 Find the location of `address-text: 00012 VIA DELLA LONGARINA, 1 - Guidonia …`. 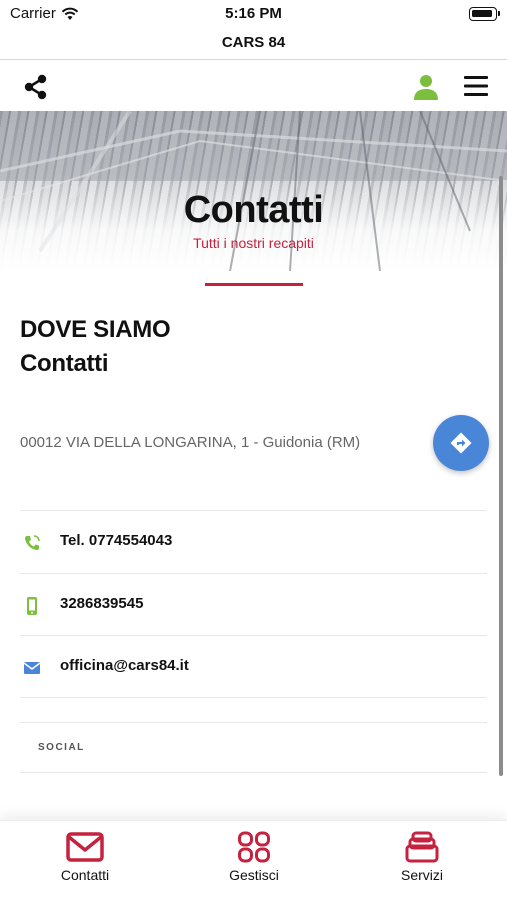

address-text: 00012 VIA DELLA LONGARINA, 1 - Guidonia … is located at coordinates (190, 442).